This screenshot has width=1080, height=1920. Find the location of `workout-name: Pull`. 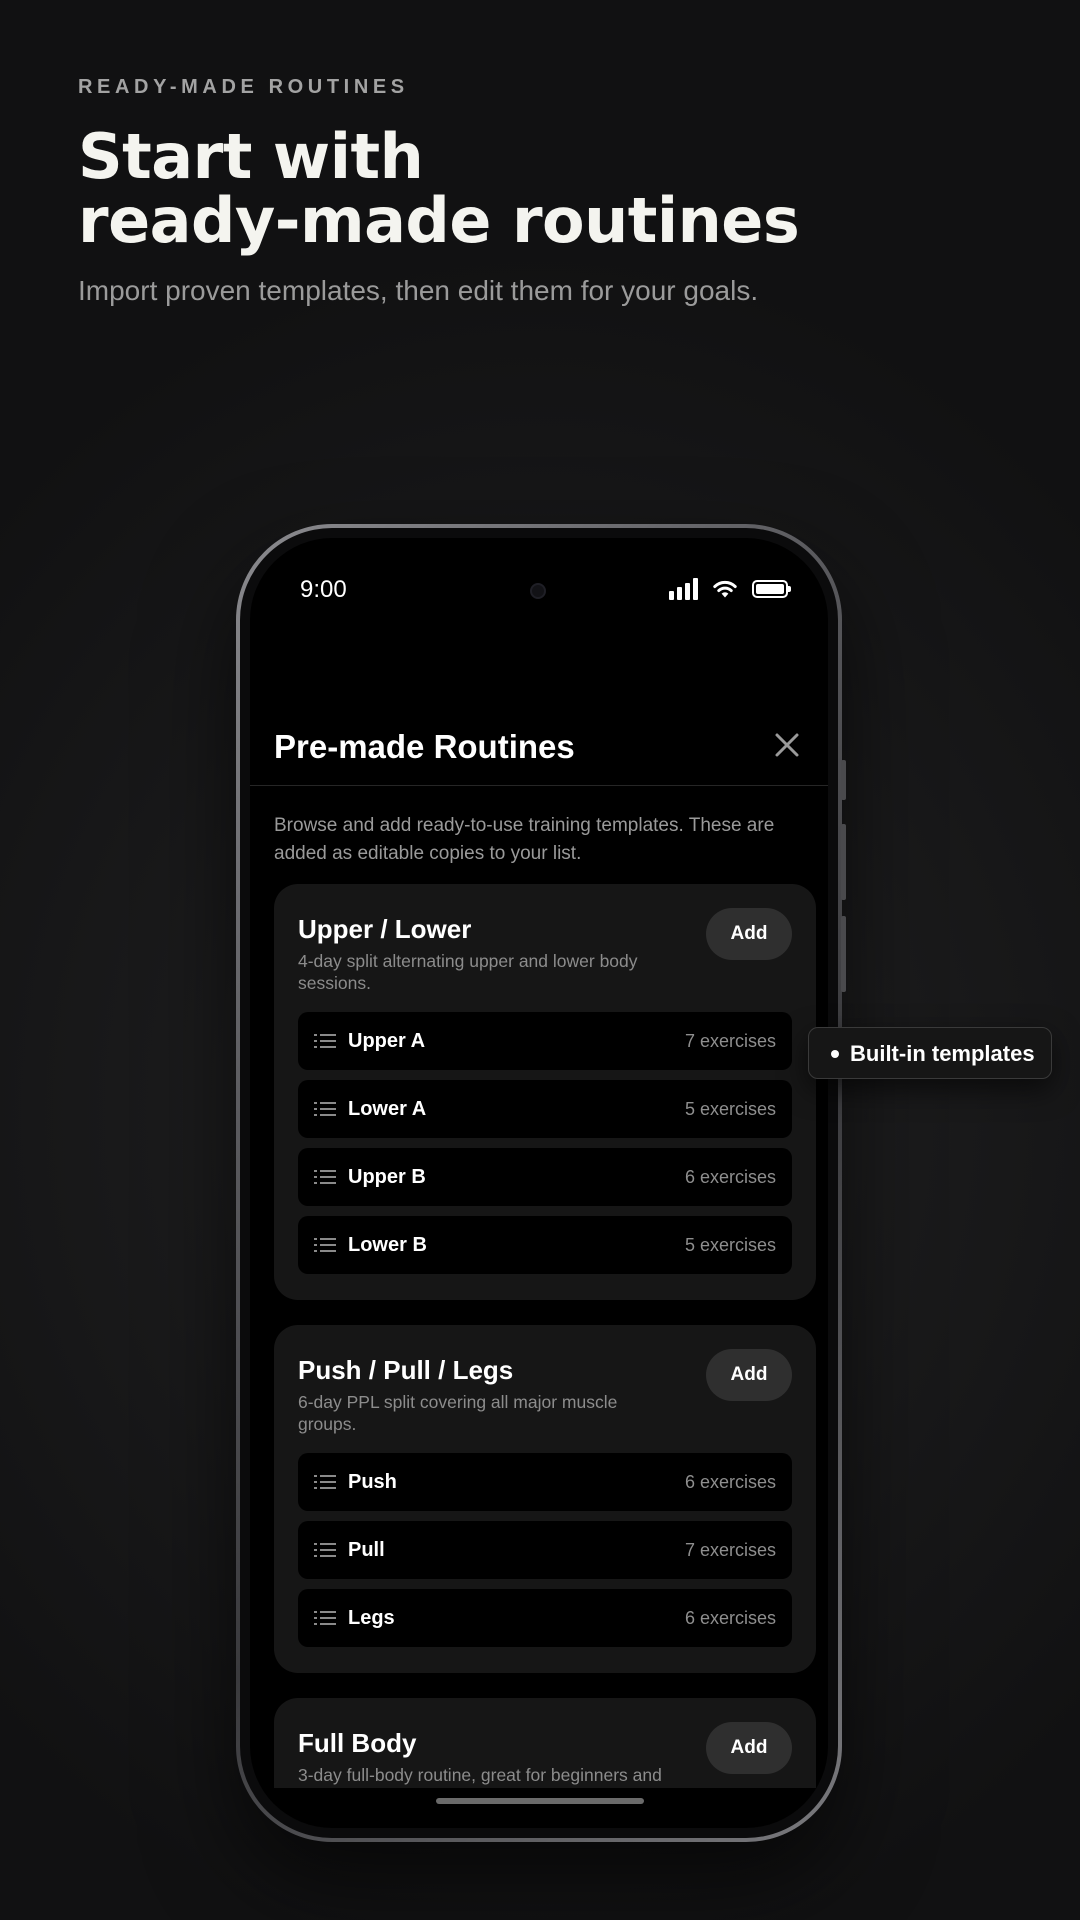

workout-name: Pull is located at coordinates (366, 1550).